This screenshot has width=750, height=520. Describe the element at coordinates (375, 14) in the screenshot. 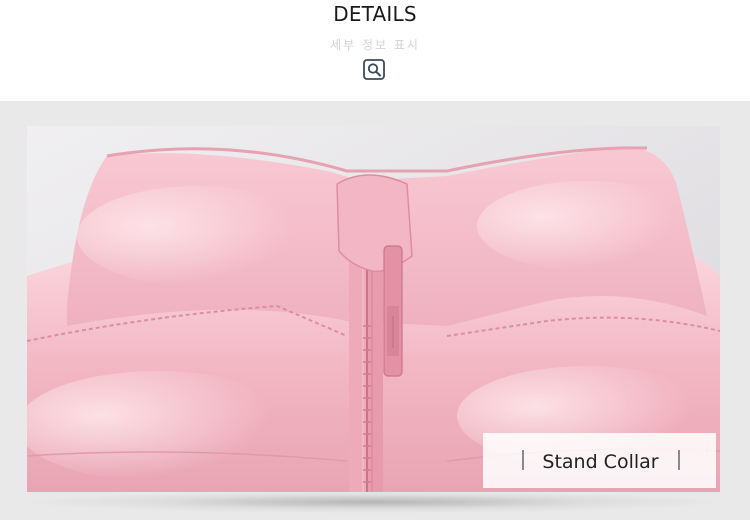

I see `section-title: DETAILS` at that location.